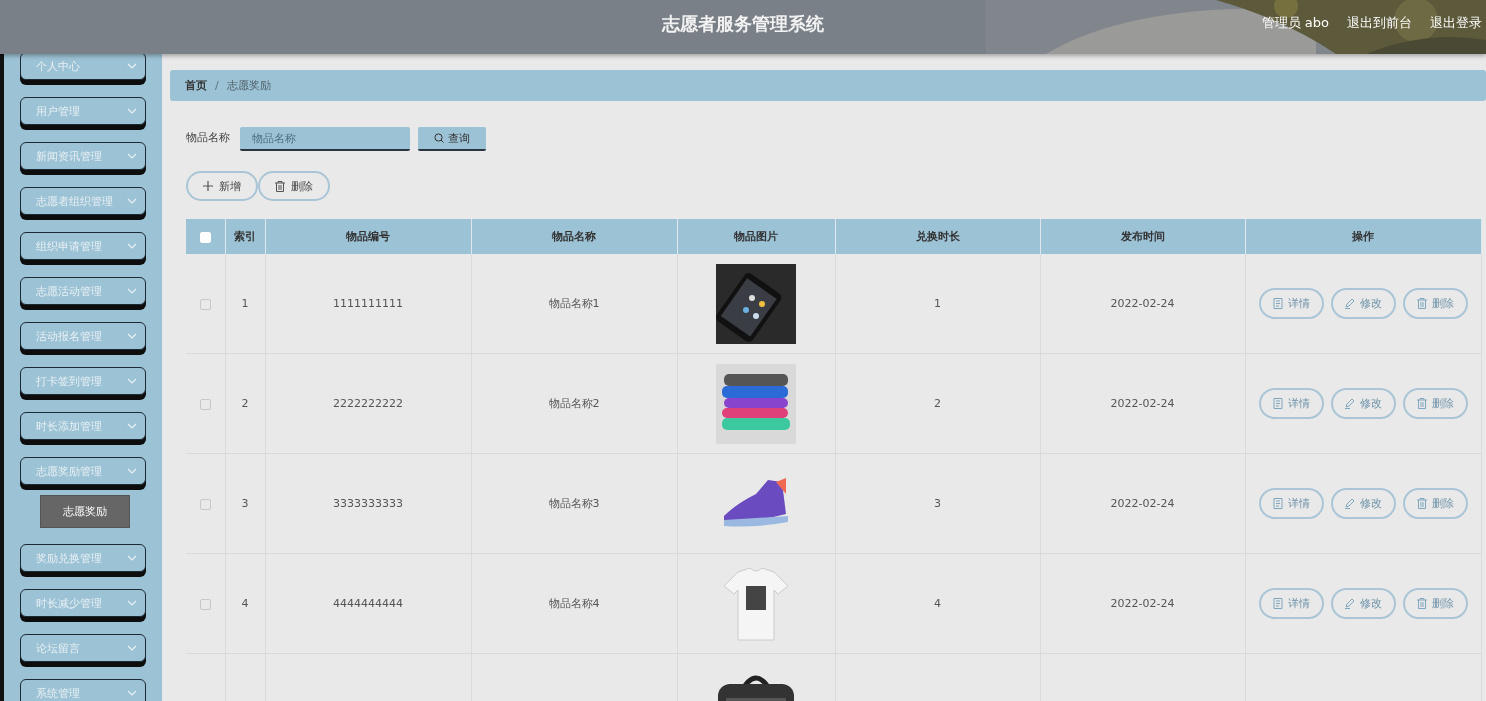 Image resolution: width=1486 pixels, height=701 pixels. I want to click on table-cell: 物品名称4, so click(574, 603).